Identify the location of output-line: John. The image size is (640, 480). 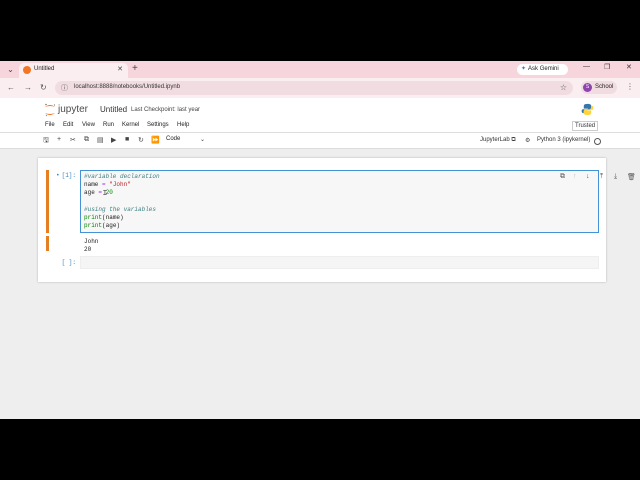
(91, 241).